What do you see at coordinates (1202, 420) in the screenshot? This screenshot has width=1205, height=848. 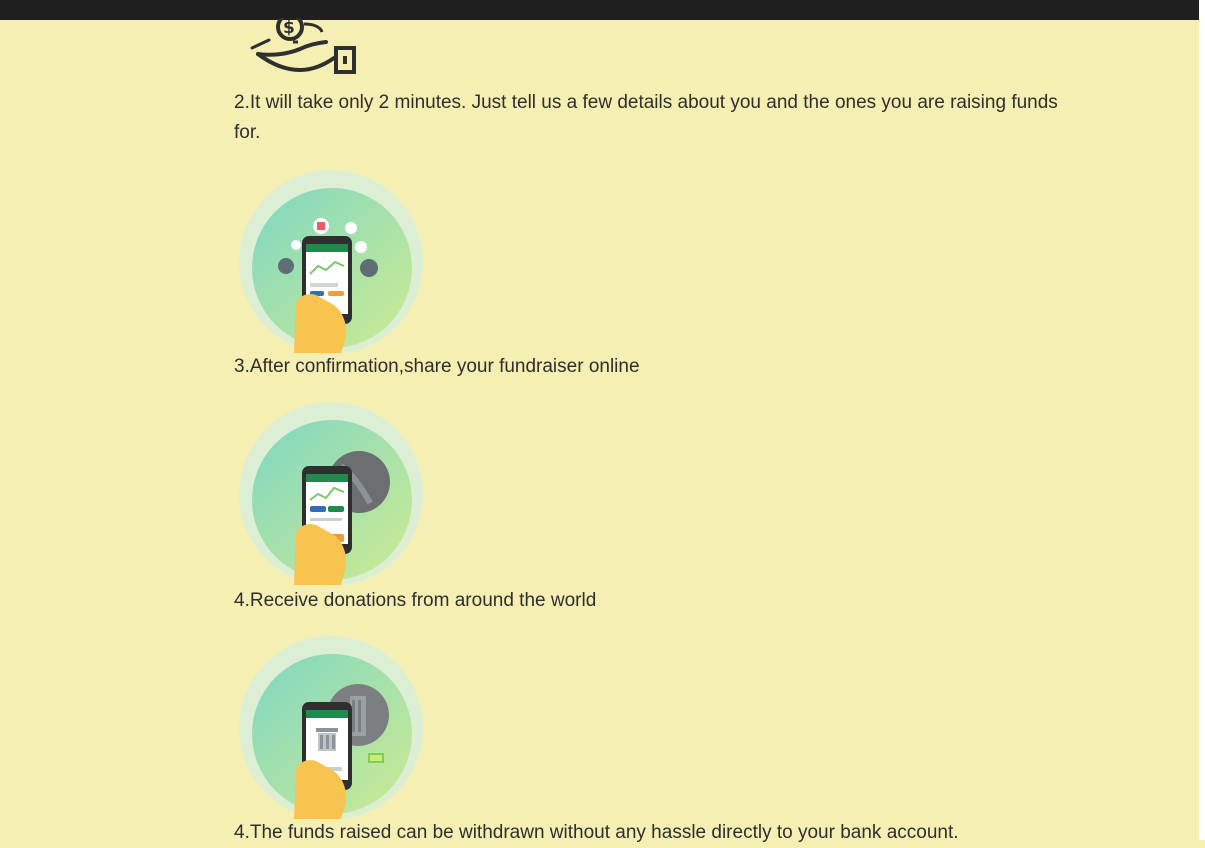 I see `scrollbar-track` at bounding box center [1202, 420].